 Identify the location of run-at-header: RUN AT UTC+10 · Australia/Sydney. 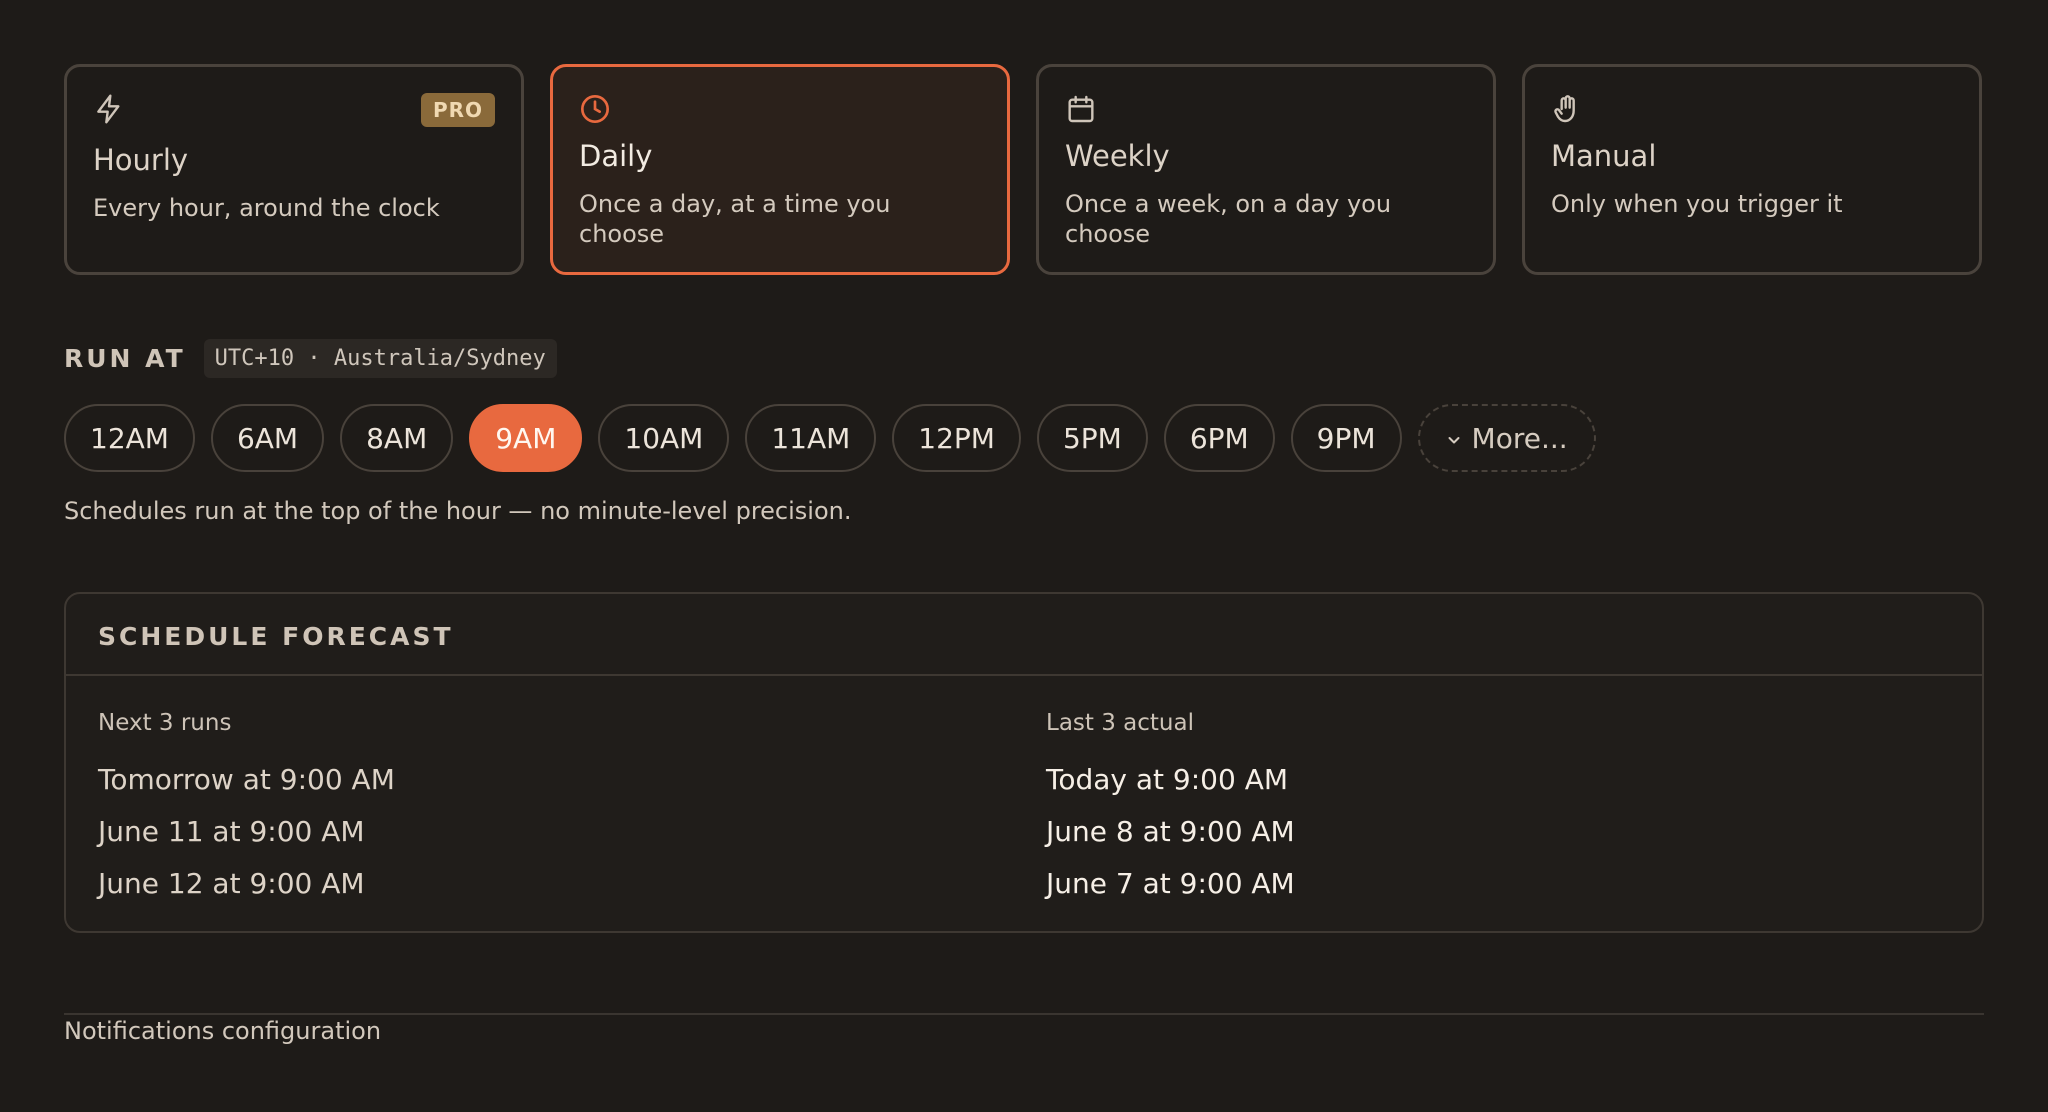
(310, 358).